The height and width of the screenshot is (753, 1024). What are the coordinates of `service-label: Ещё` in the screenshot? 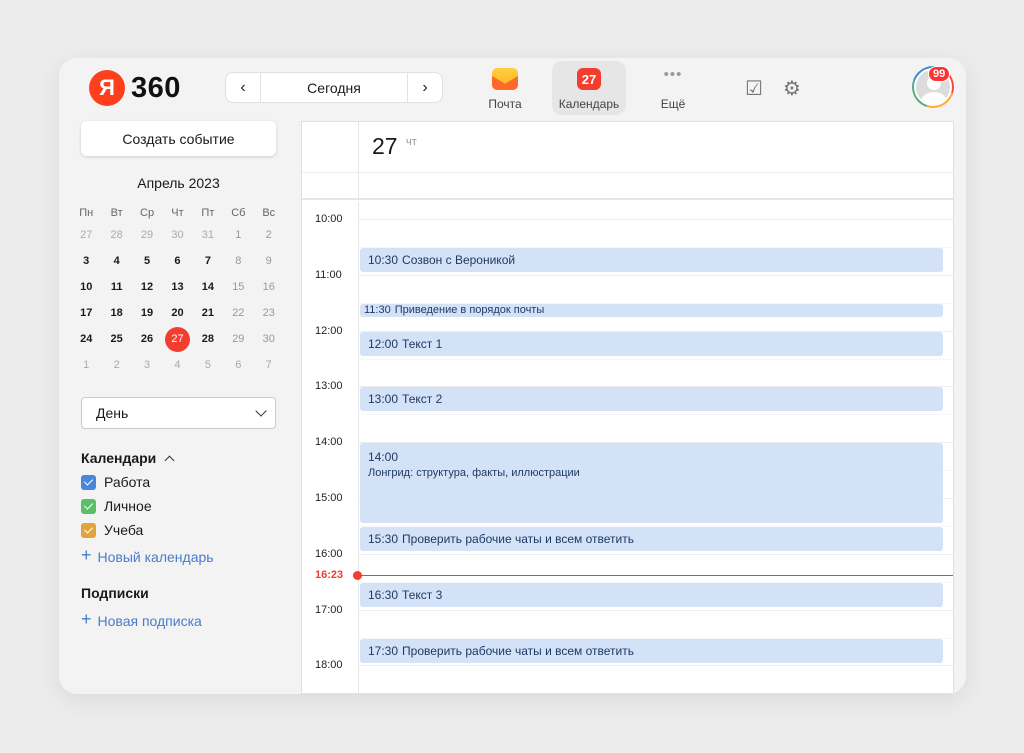 It's located at (673, 104).